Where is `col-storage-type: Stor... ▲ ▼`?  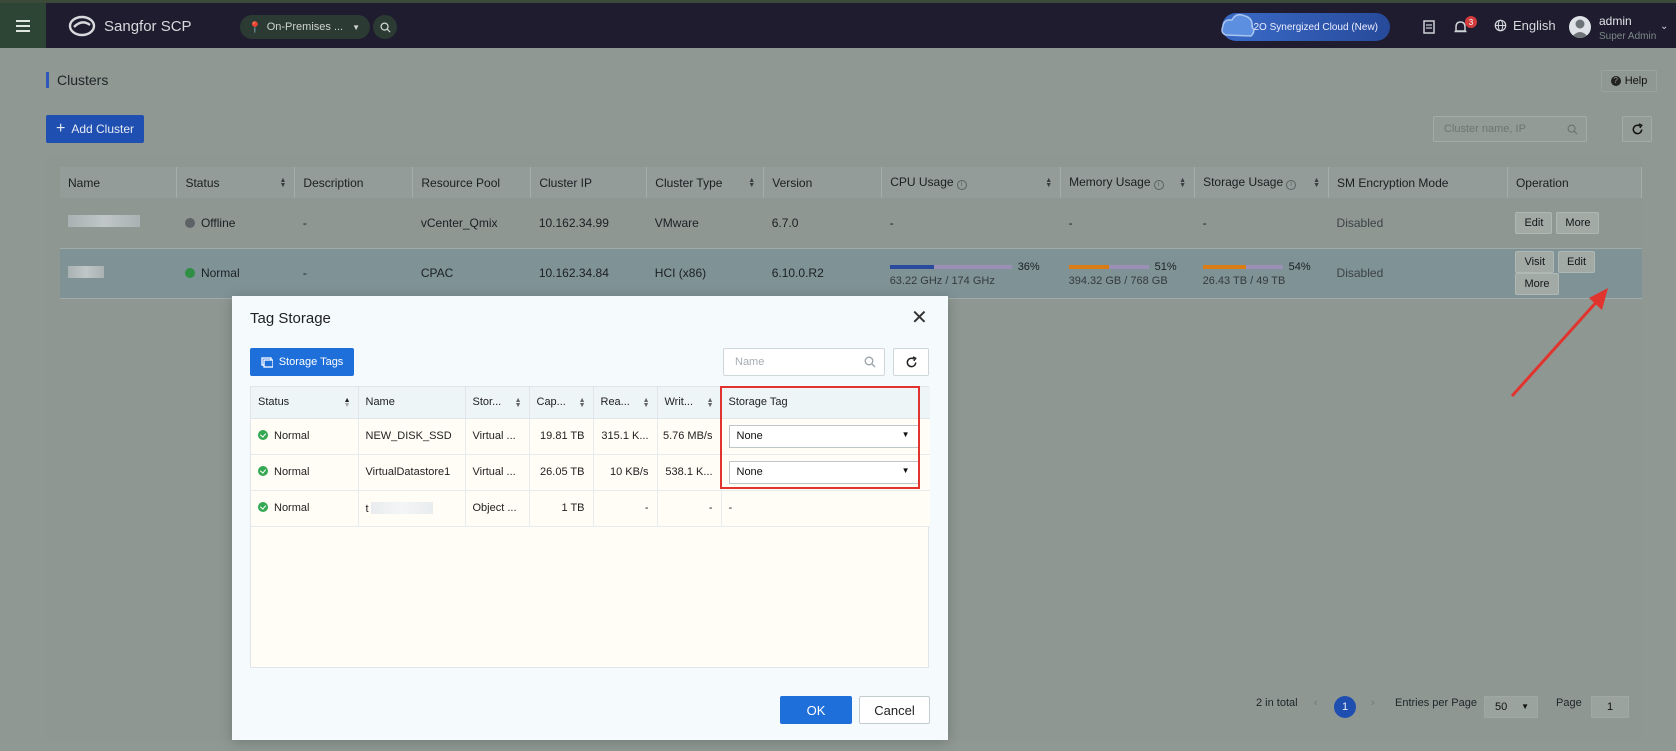
col-storage-type: Stor... ▲ ▼ is located at coordinates (497, 403).